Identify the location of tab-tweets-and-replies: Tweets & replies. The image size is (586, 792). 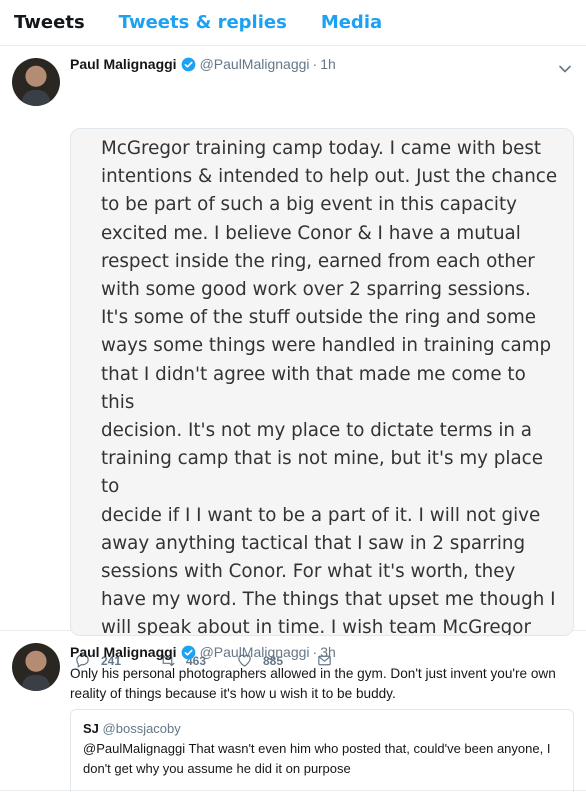
(203, 22).